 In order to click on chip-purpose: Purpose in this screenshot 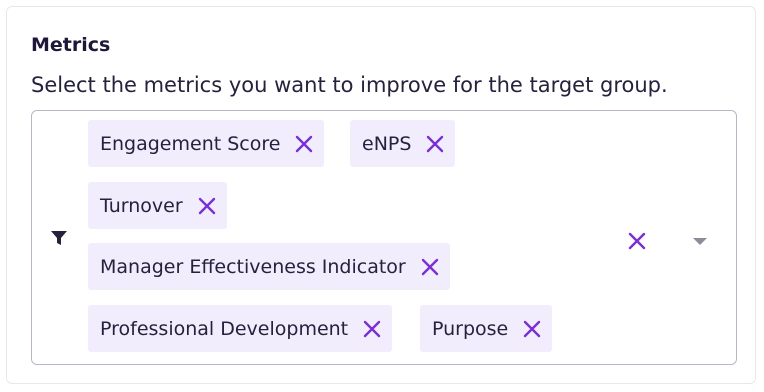, I will do `click(486, 328)`.